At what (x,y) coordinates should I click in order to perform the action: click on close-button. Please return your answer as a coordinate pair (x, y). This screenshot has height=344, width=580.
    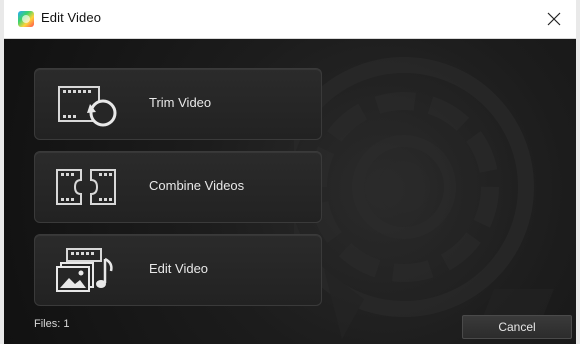
    Looking at the image, I should click on (554, 19).